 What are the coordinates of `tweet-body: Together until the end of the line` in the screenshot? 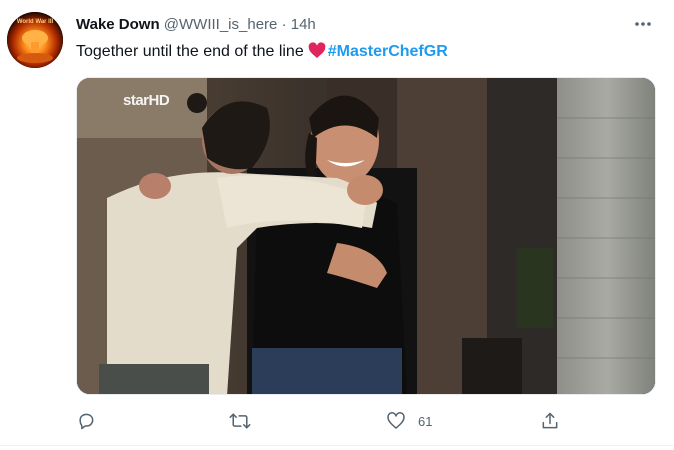 It's located at (190, 51).